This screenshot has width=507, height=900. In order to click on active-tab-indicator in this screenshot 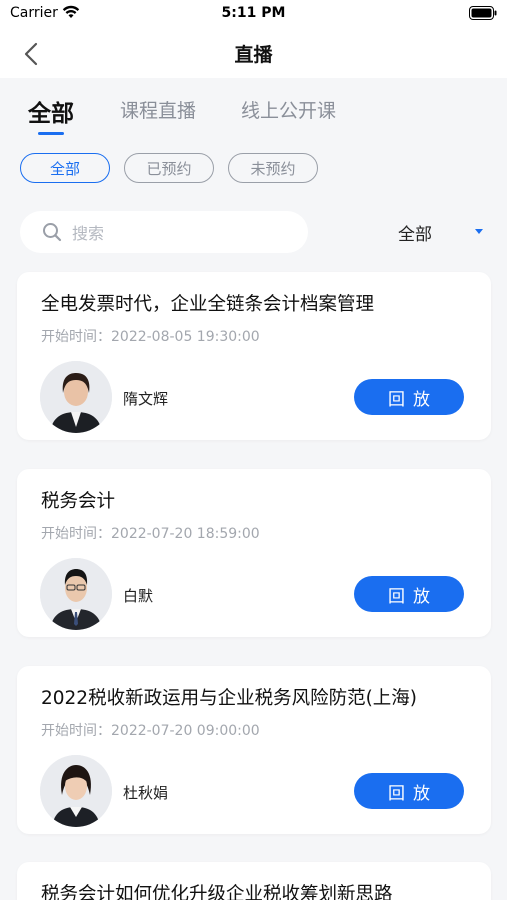, I will do `click(51, 133)`.